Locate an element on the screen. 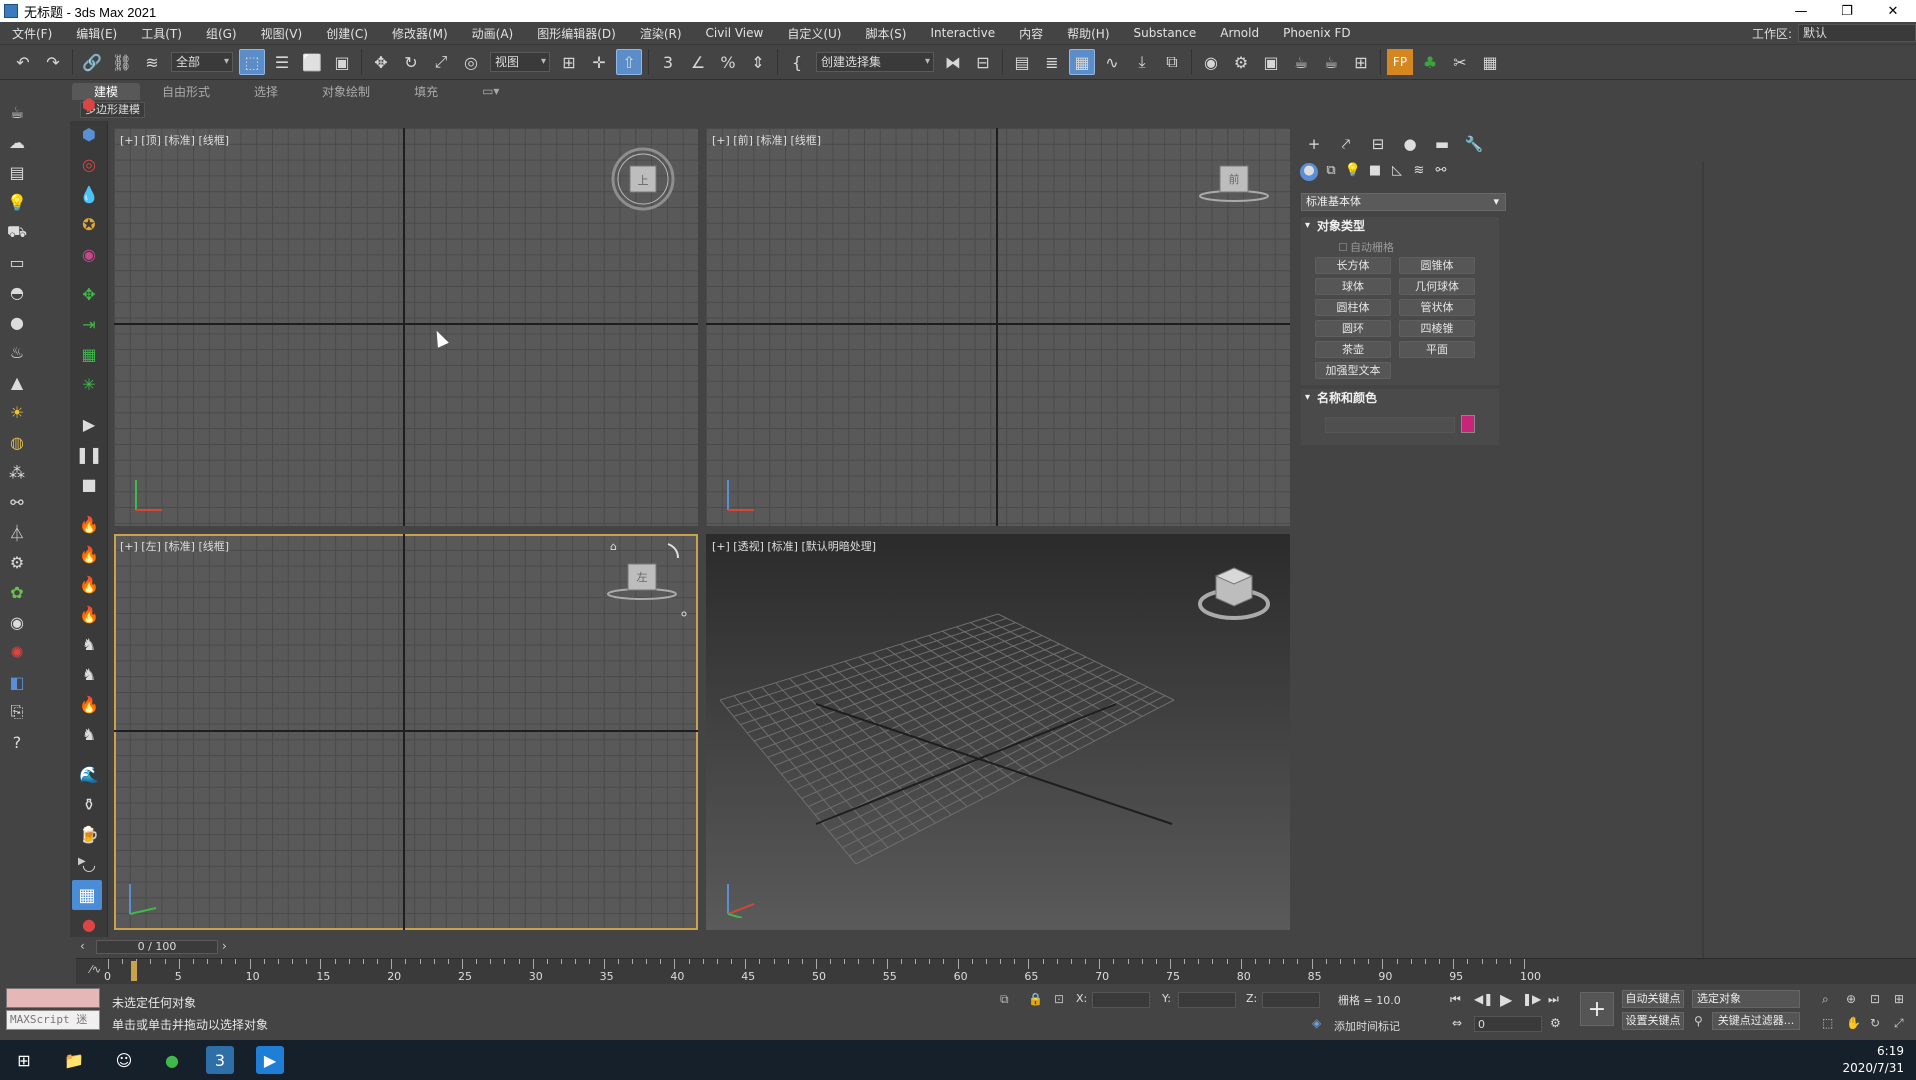 The height and width of the screenshot is (1080, 1916). fire3-icon: 🔥 is located at coordinates (89, 584).